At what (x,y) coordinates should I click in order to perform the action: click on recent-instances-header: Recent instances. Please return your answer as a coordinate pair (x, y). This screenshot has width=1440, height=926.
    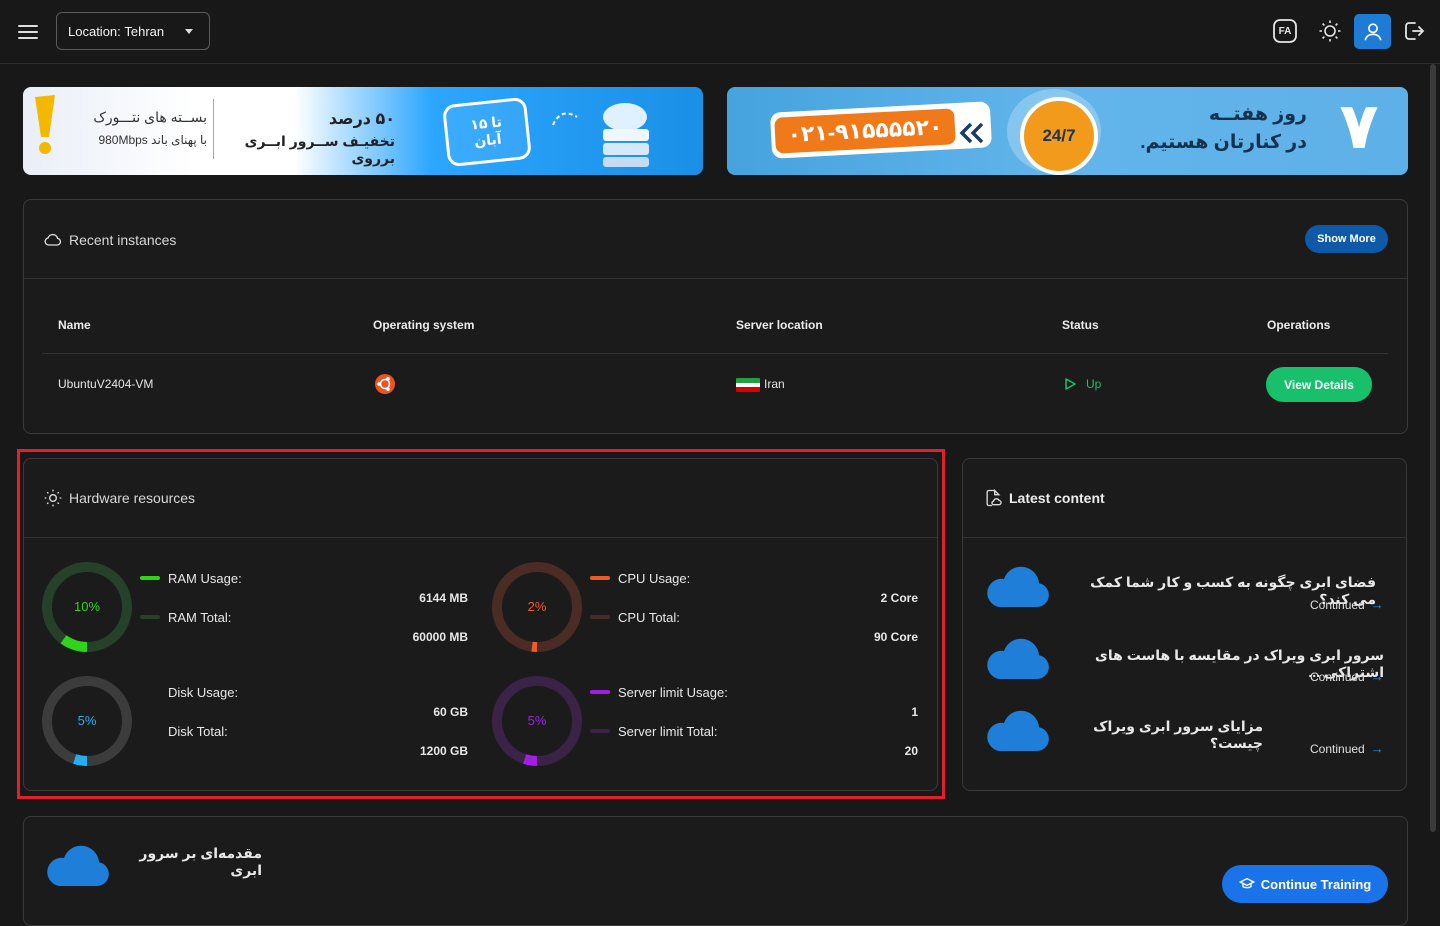
    Looking at the image, I should click on (109, 240).